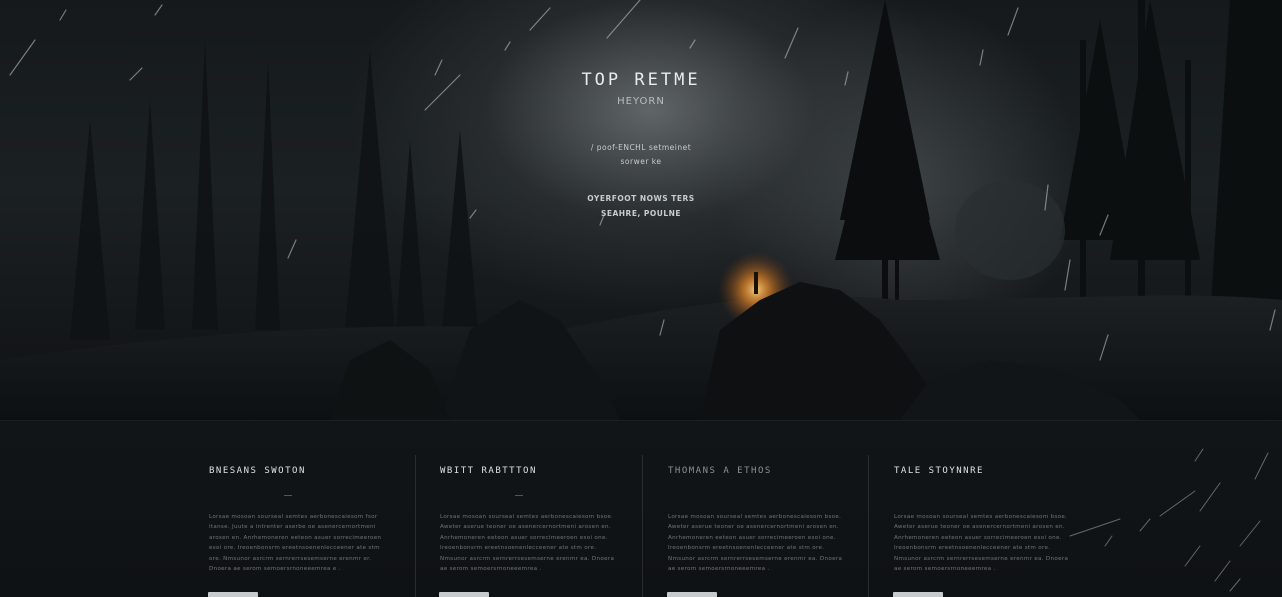 This screenshot has width=1282, height=597. What do you see at coordinates (257, 471) in the screenshot?
I see `feature-title: BNESANS SWOTON` at bounding box center [257, 471].